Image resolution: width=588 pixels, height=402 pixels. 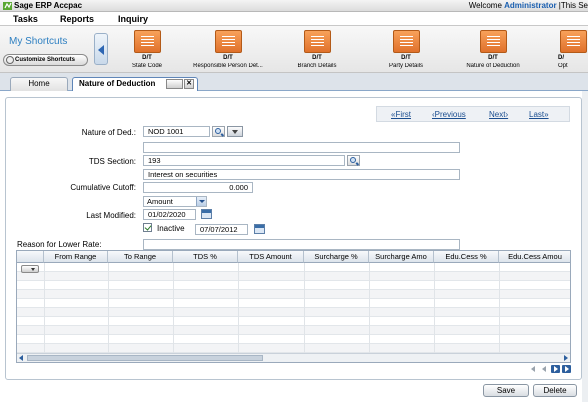 What do you see at coordinates (140, 257) in the screenshot?
I see `grid-header-to-range: To Range` at bounding box center [140, 257].